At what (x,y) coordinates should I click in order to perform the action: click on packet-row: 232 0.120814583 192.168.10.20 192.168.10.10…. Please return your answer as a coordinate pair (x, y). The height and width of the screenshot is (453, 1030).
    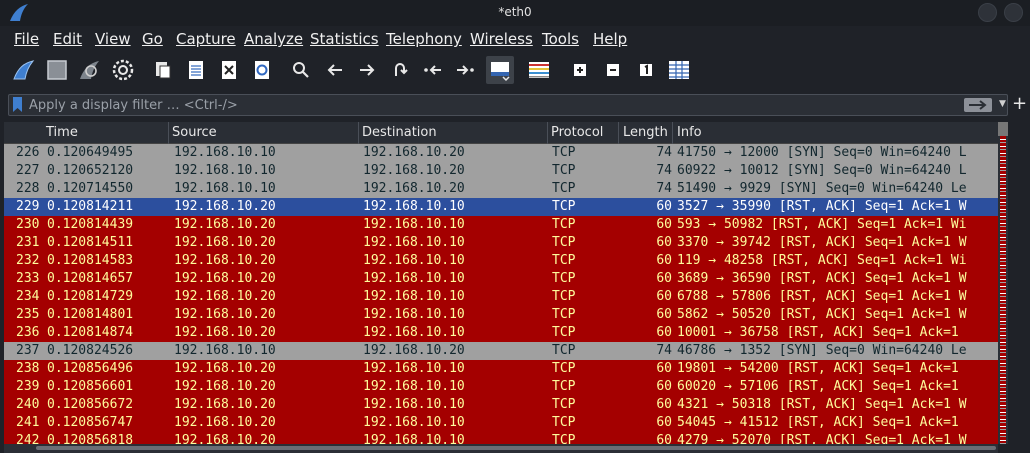
    Looking at the image, I should click on (501, 261).